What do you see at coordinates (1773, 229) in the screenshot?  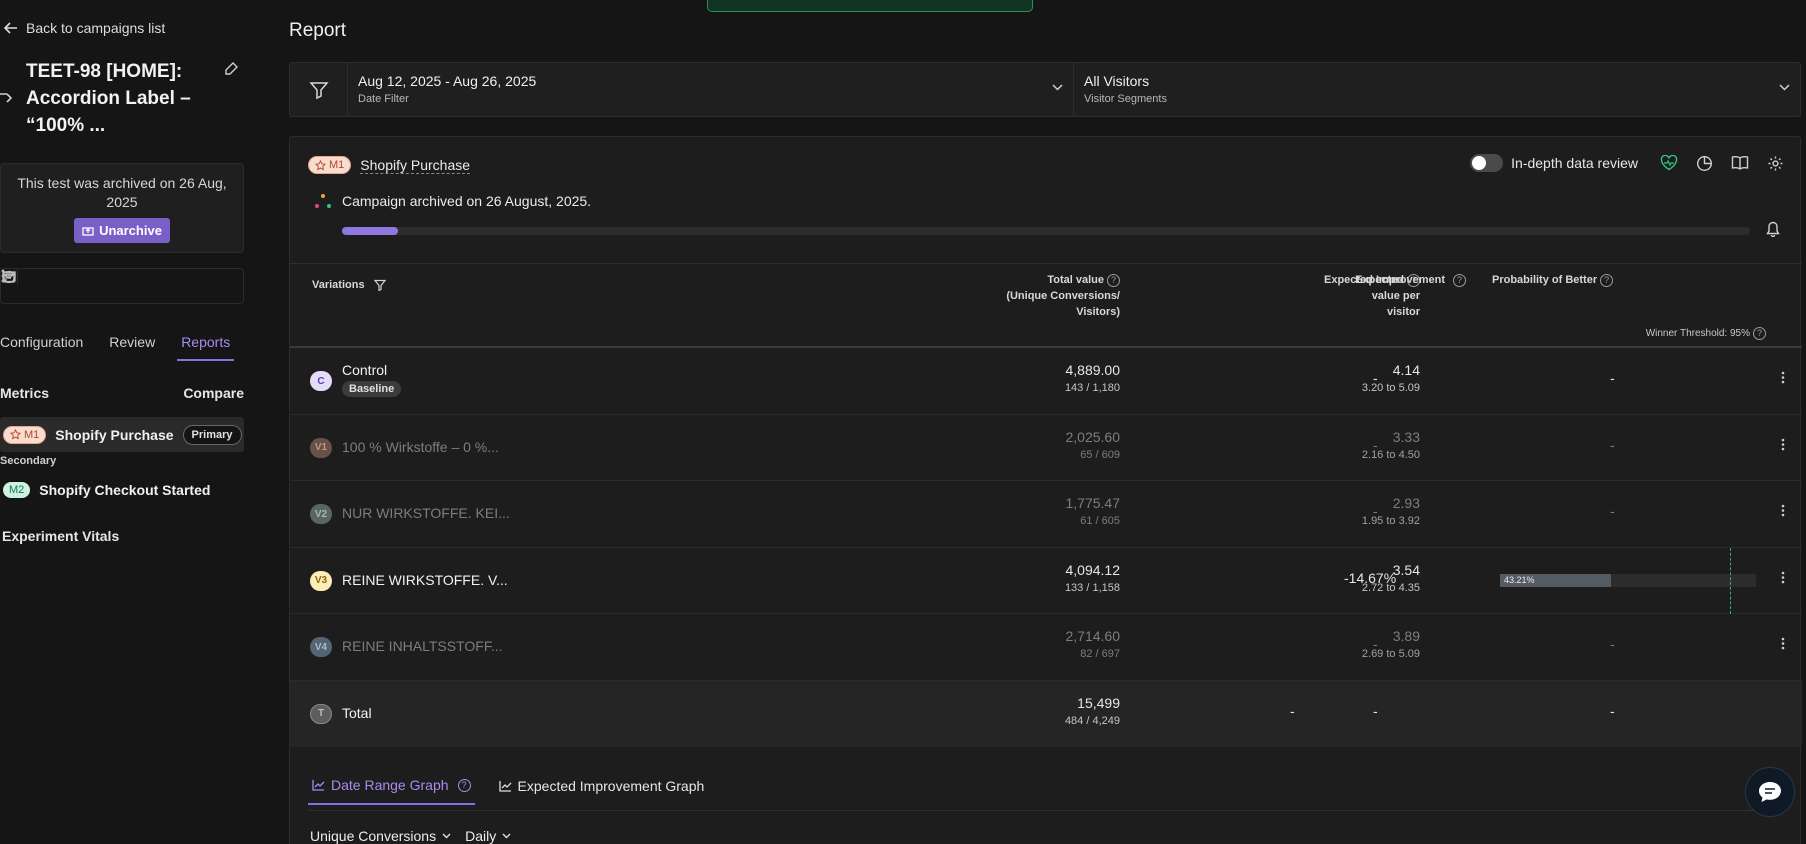 I see `bell-icon` at bounding box center [1773, 229].